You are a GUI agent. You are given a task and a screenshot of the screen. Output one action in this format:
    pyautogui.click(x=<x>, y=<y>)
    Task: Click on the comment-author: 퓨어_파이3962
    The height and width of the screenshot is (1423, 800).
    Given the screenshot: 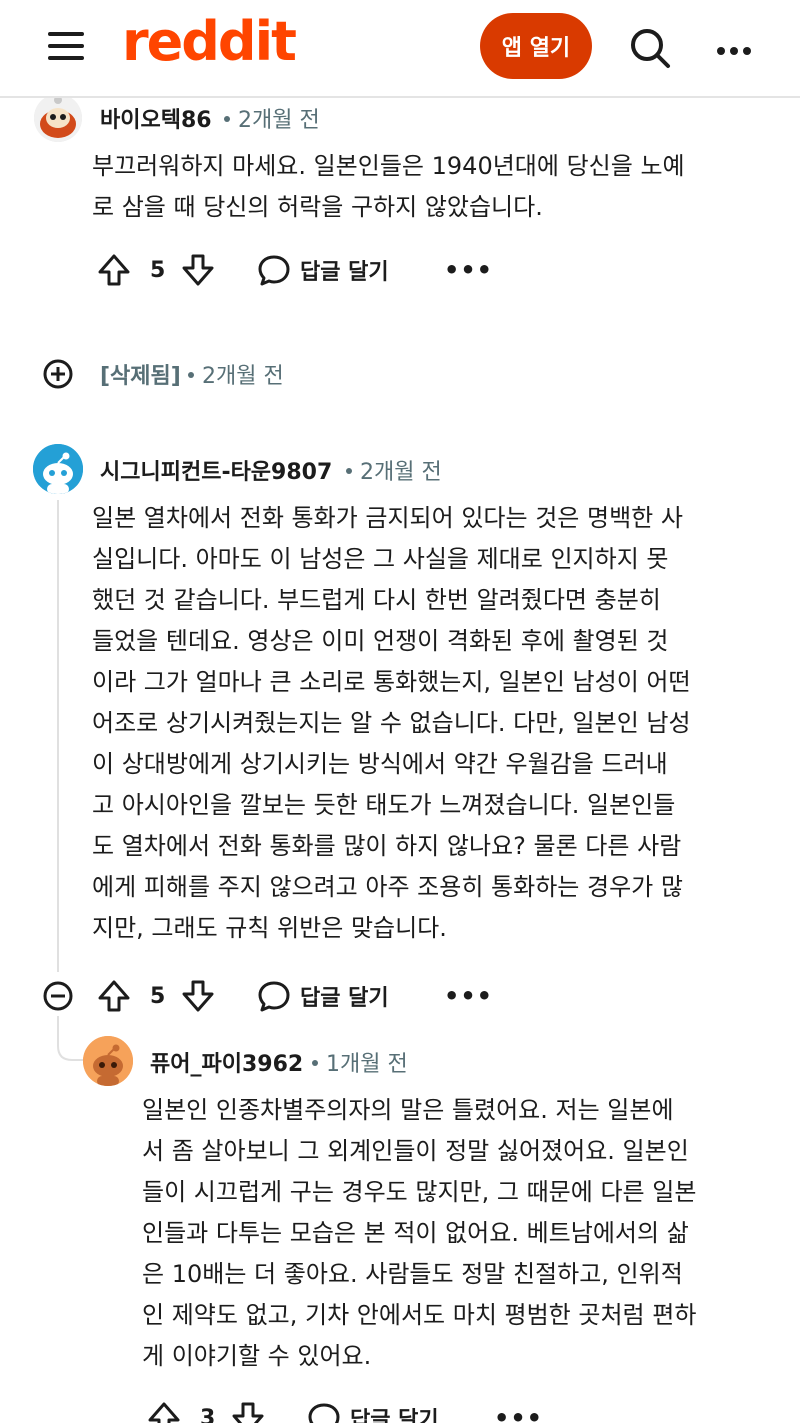 What is the action you would take?
    pyautogui.click(x=226, y=1062)
    